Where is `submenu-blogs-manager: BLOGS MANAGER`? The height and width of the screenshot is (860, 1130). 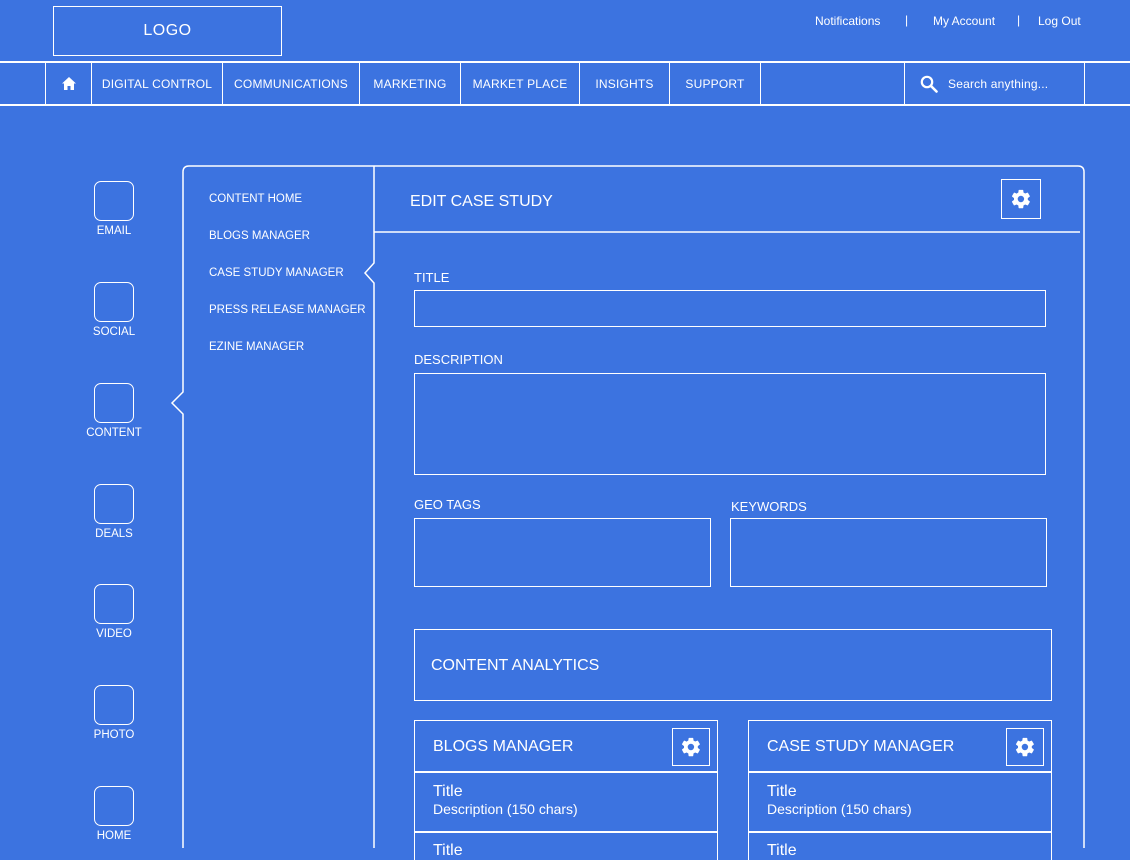 submenu-blogs-manager: BLOGS MANAGER is located at coordinates (259, 236).